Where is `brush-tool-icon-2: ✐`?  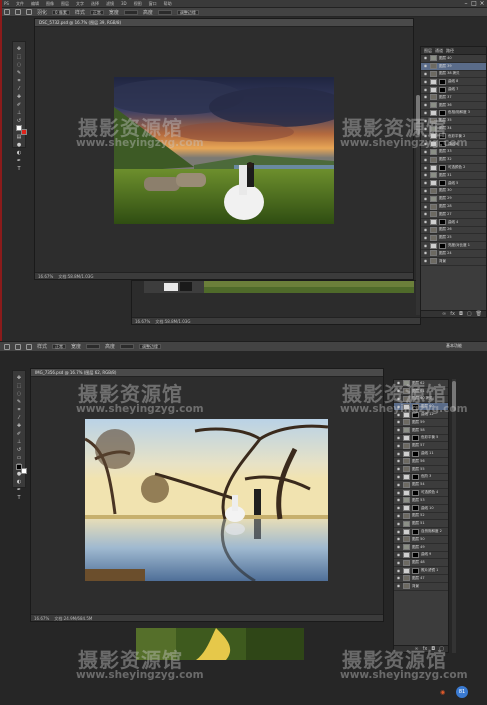 brush-tool-icon-2: ✐ is located at coordinates (19, 434).